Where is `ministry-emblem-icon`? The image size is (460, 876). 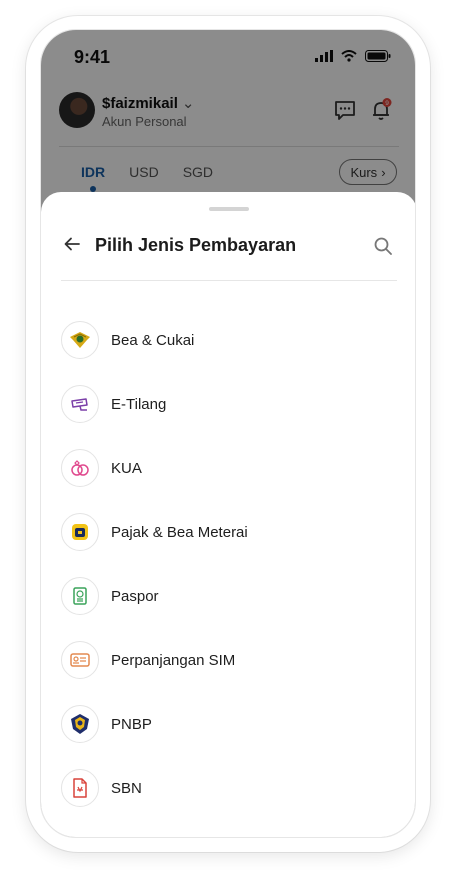 ministry-emblem-icon is located at coordinates (80, 724).